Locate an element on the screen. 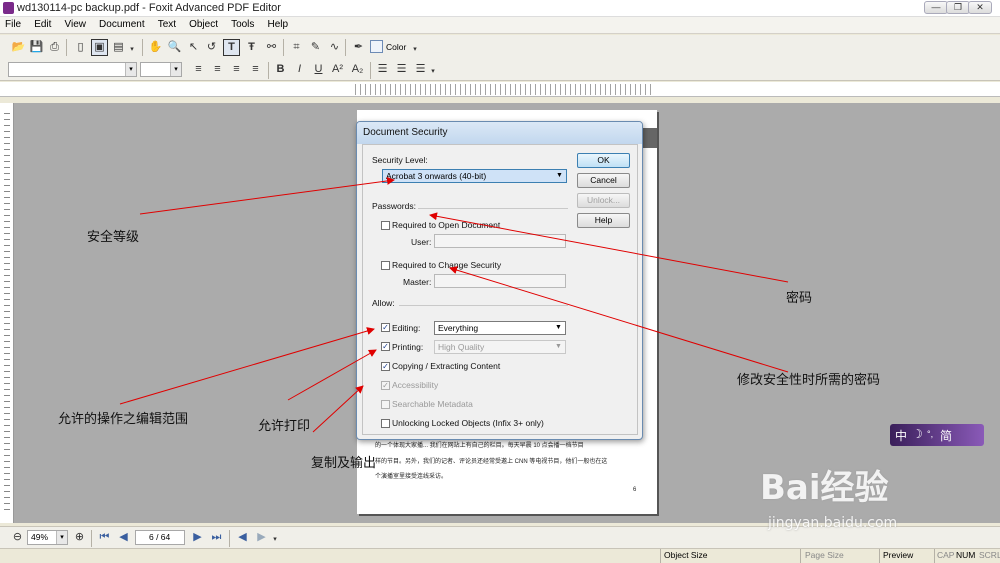  punctuation-icon: °, is located at coordinates (930, 434).